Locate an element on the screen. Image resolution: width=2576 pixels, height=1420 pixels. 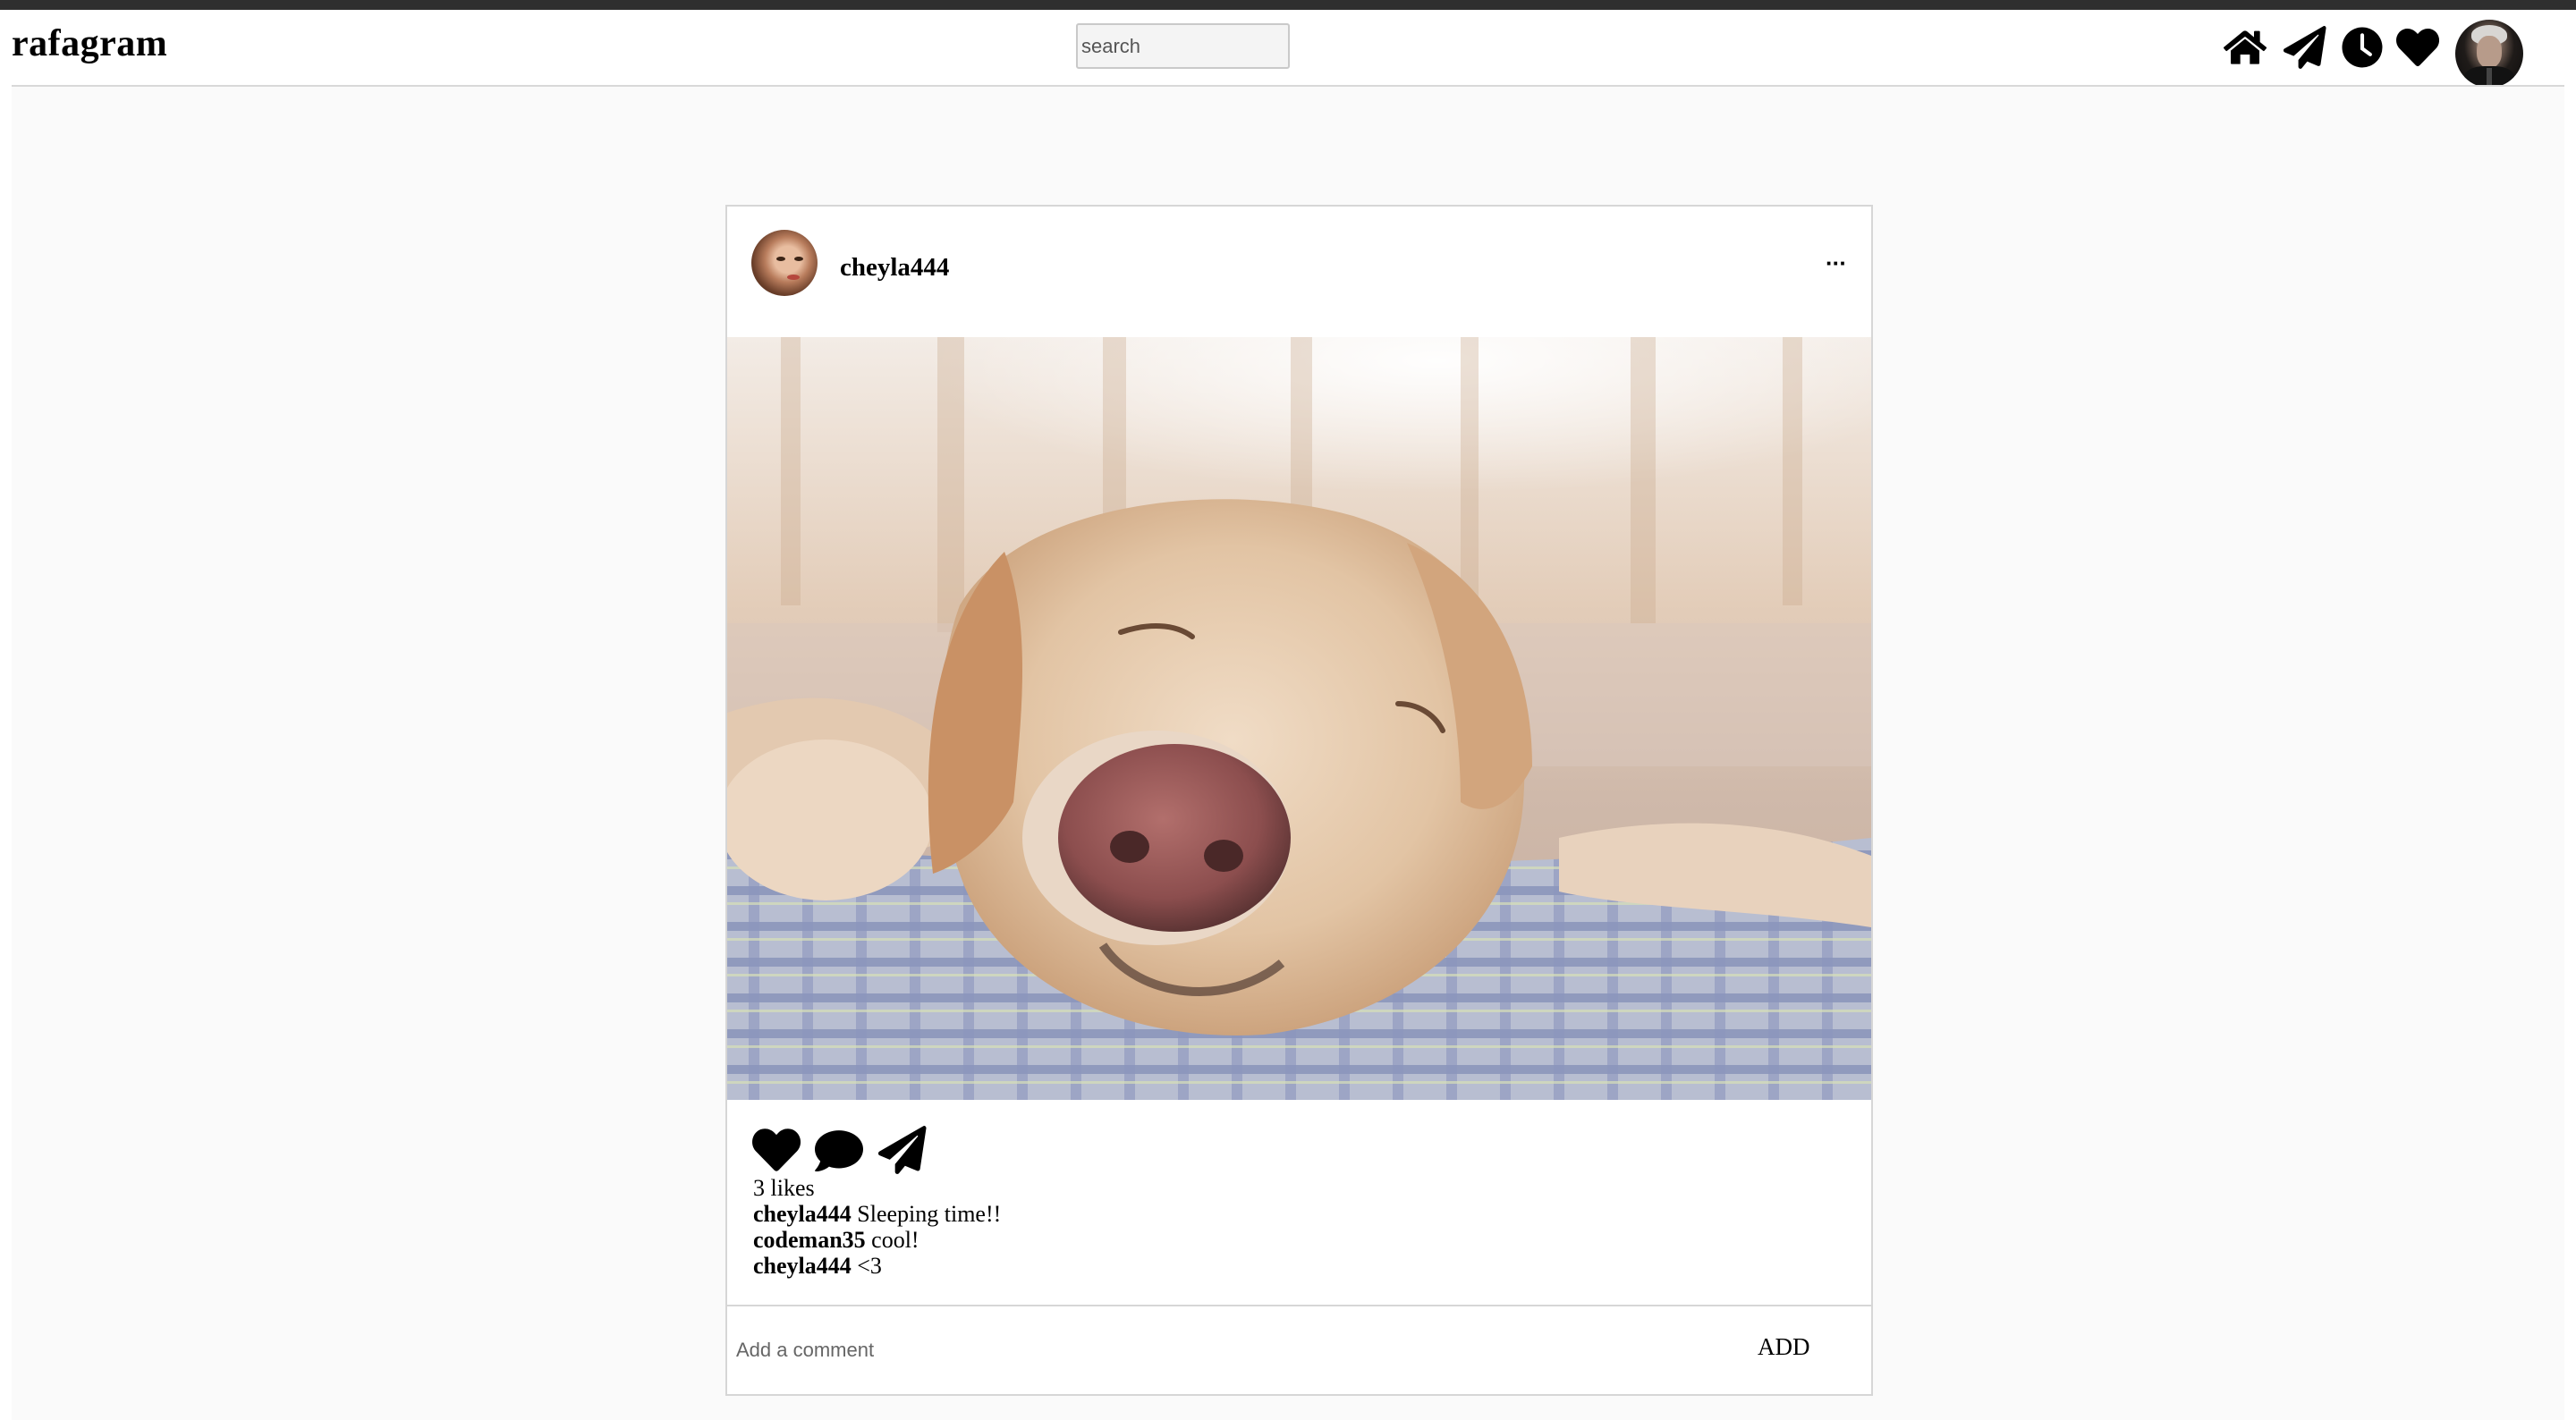
like-icon is located at coordinates (776, 1150).